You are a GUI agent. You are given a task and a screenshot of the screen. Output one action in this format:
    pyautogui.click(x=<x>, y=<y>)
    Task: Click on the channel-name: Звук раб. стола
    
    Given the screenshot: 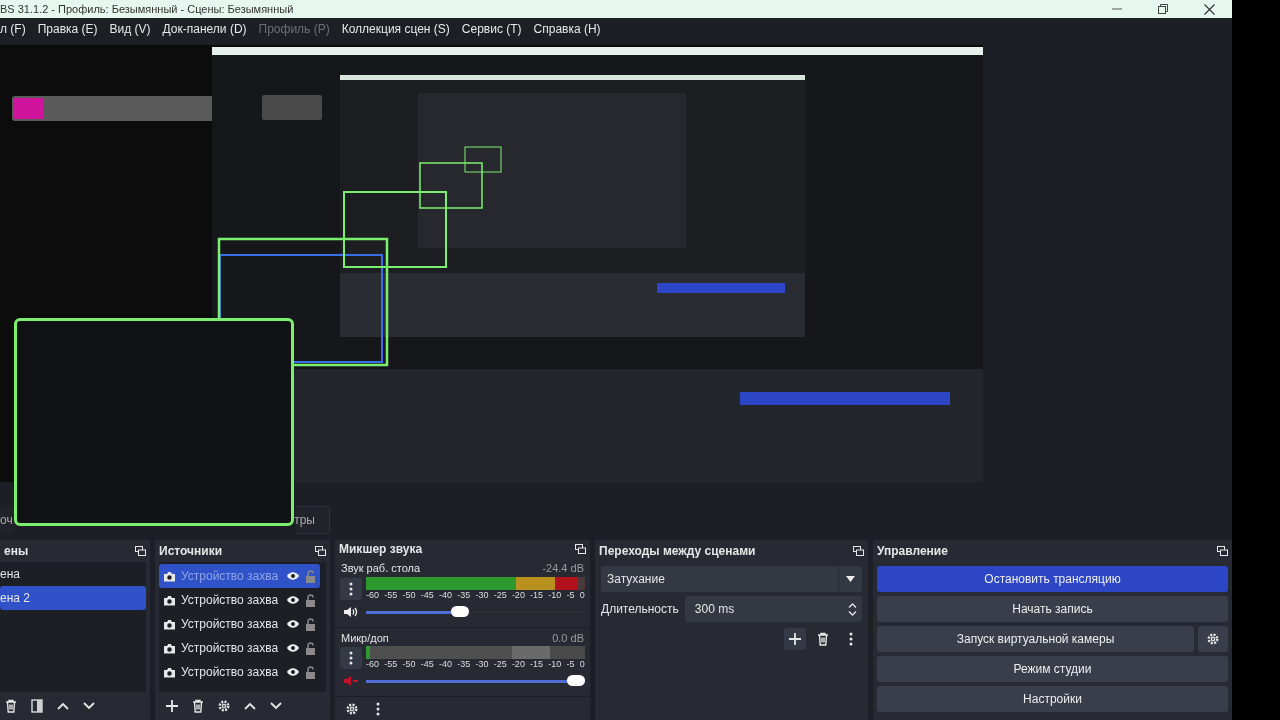 What is the action you would take?
    pyautogui.click(x=381, y=569)
    